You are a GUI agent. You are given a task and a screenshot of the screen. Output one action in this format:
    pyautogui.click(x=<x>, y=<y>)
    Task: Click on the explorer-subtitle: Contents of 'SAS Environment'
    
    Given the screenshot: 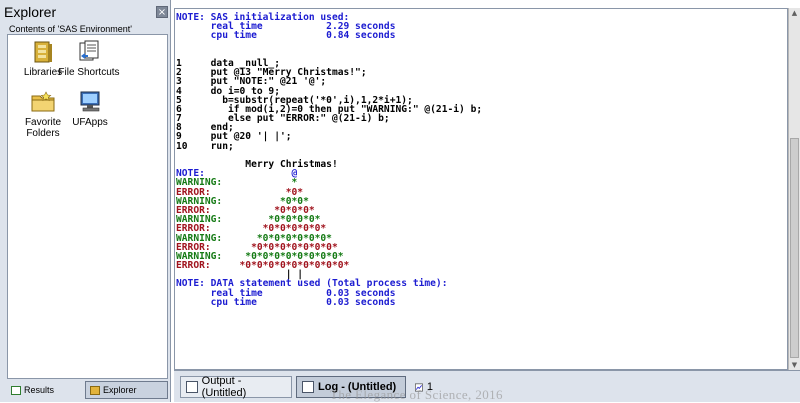 What is the action you would take?
    pyautogui.click(x=70, y=29)
    